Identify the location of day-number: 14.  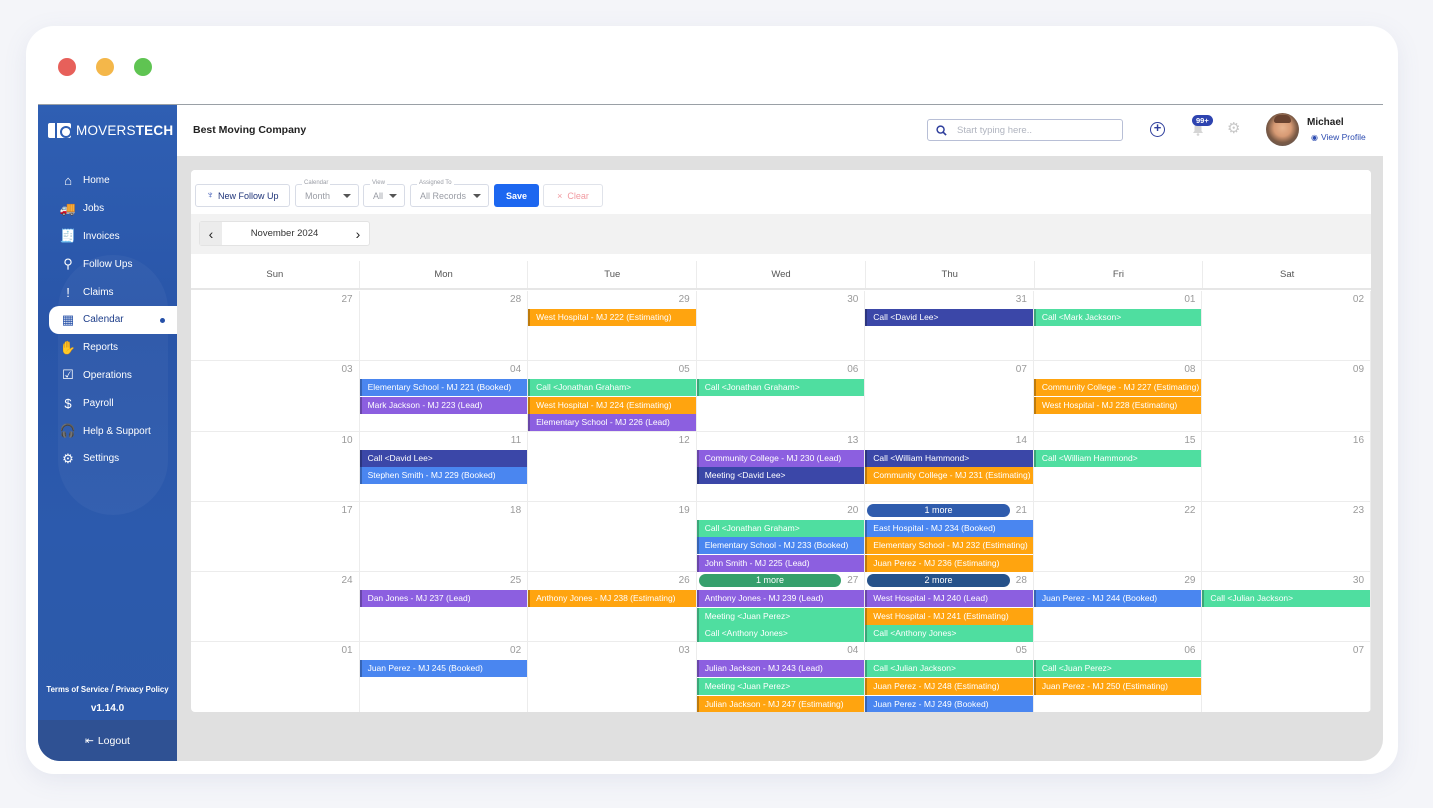
(1021, 440).